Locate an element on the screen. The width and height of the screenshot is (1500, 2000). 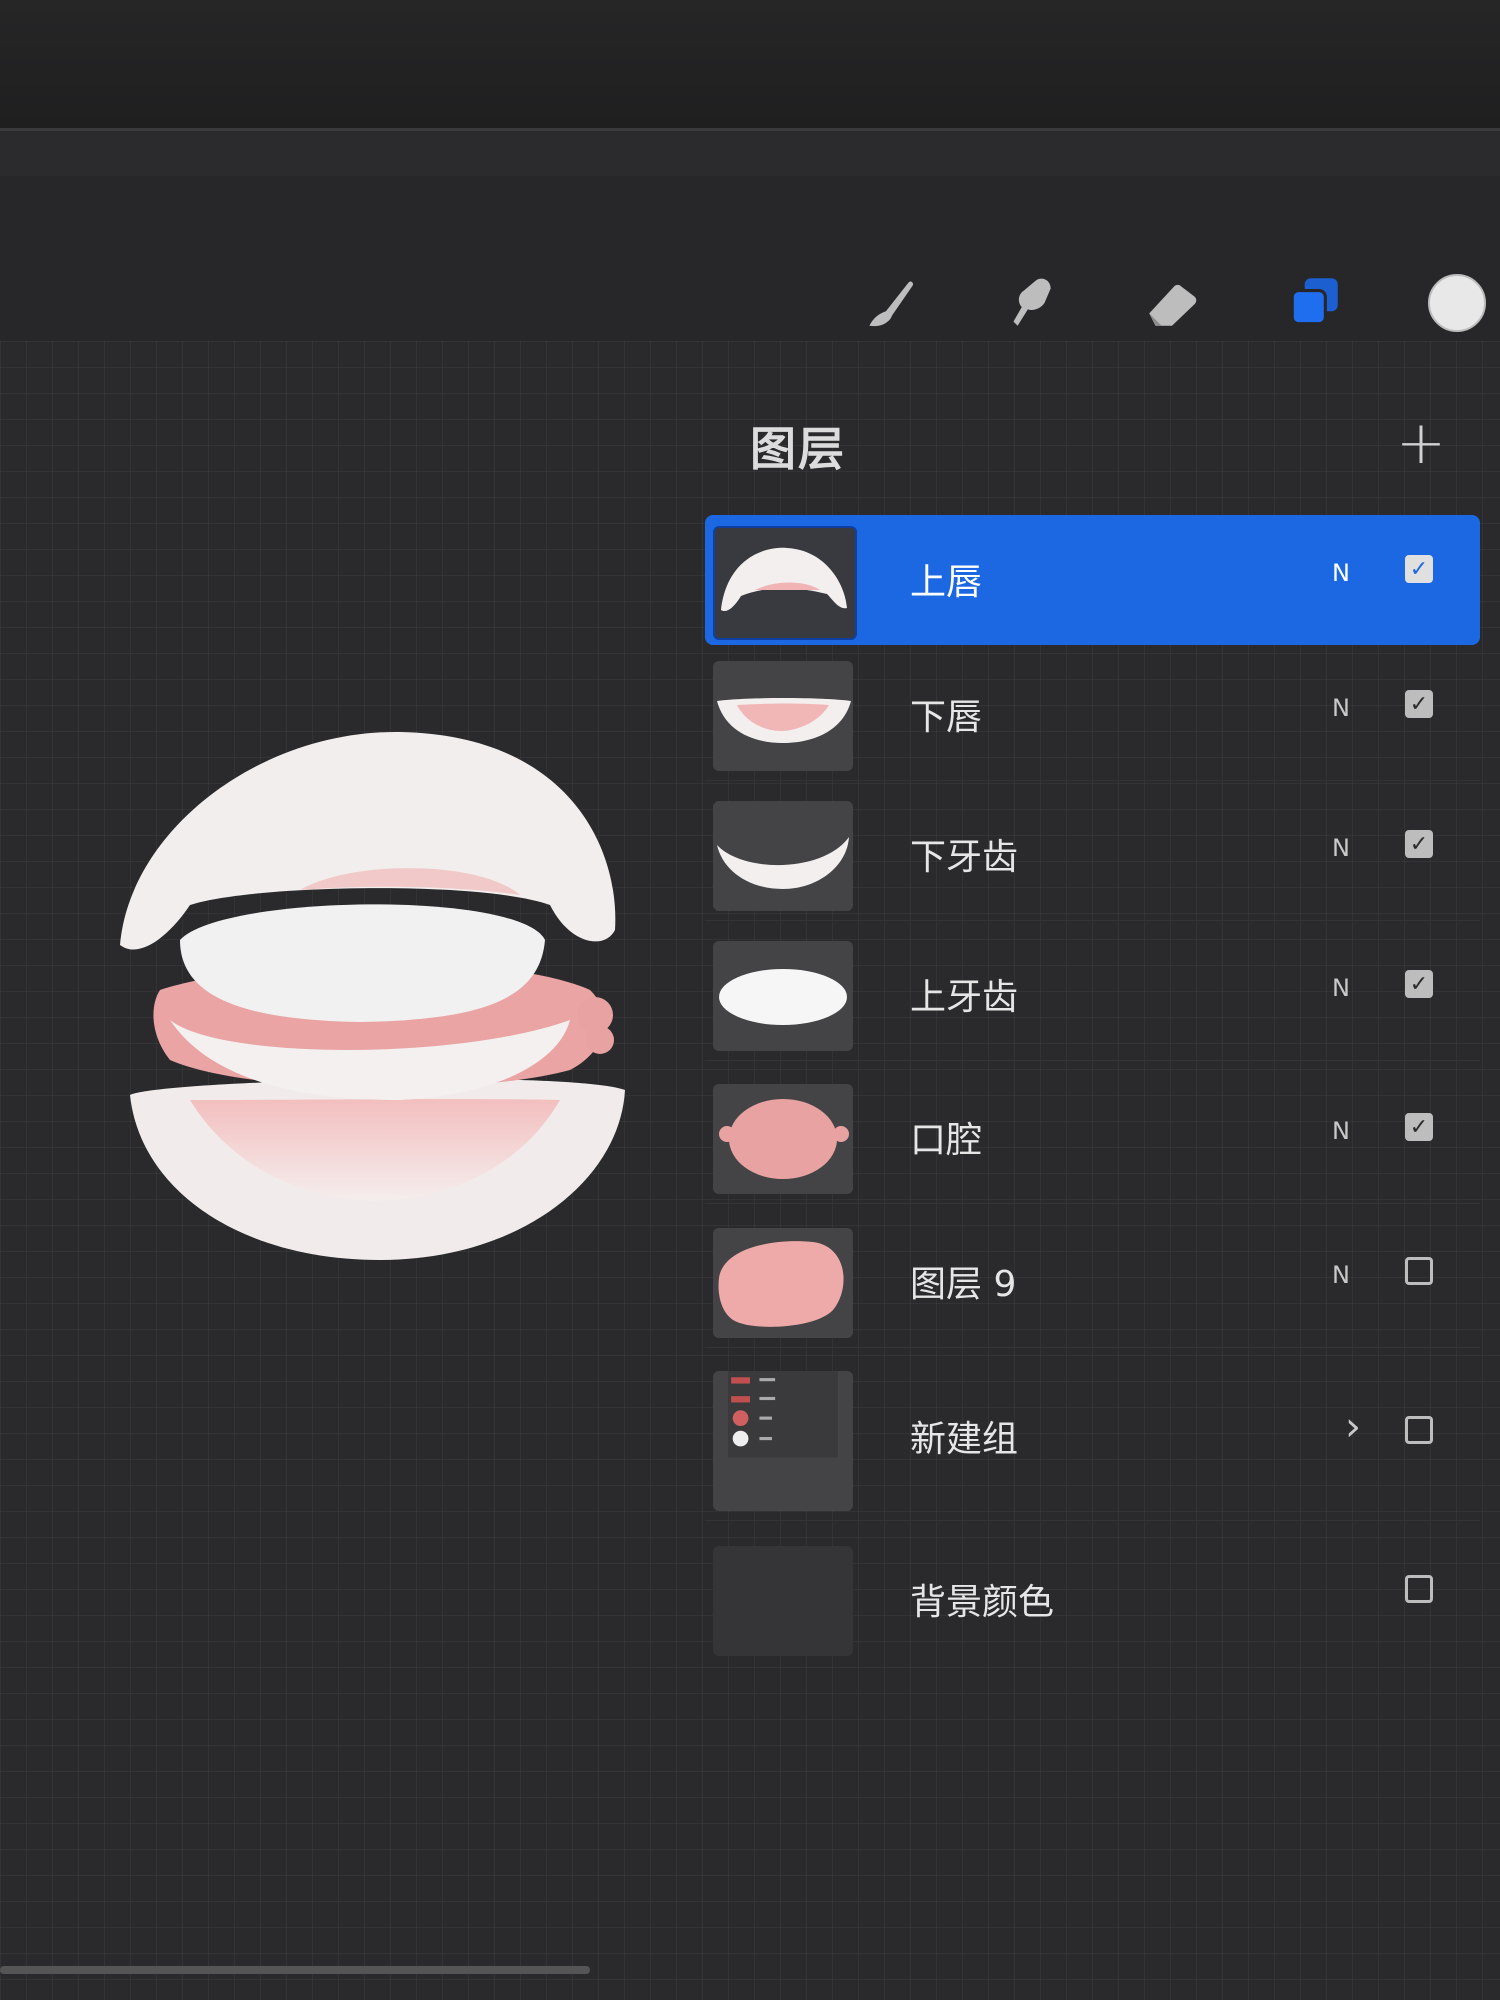
panel-title: 图层 is located at coordinates (798, 449).